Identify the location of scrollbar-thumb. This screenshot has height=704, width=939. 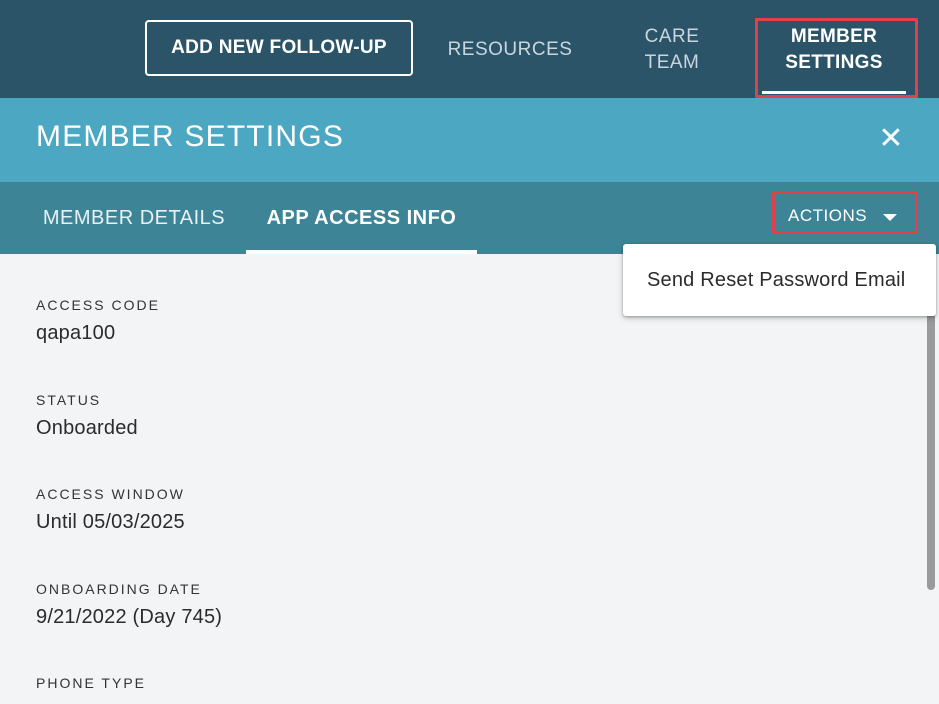
(931, 451).